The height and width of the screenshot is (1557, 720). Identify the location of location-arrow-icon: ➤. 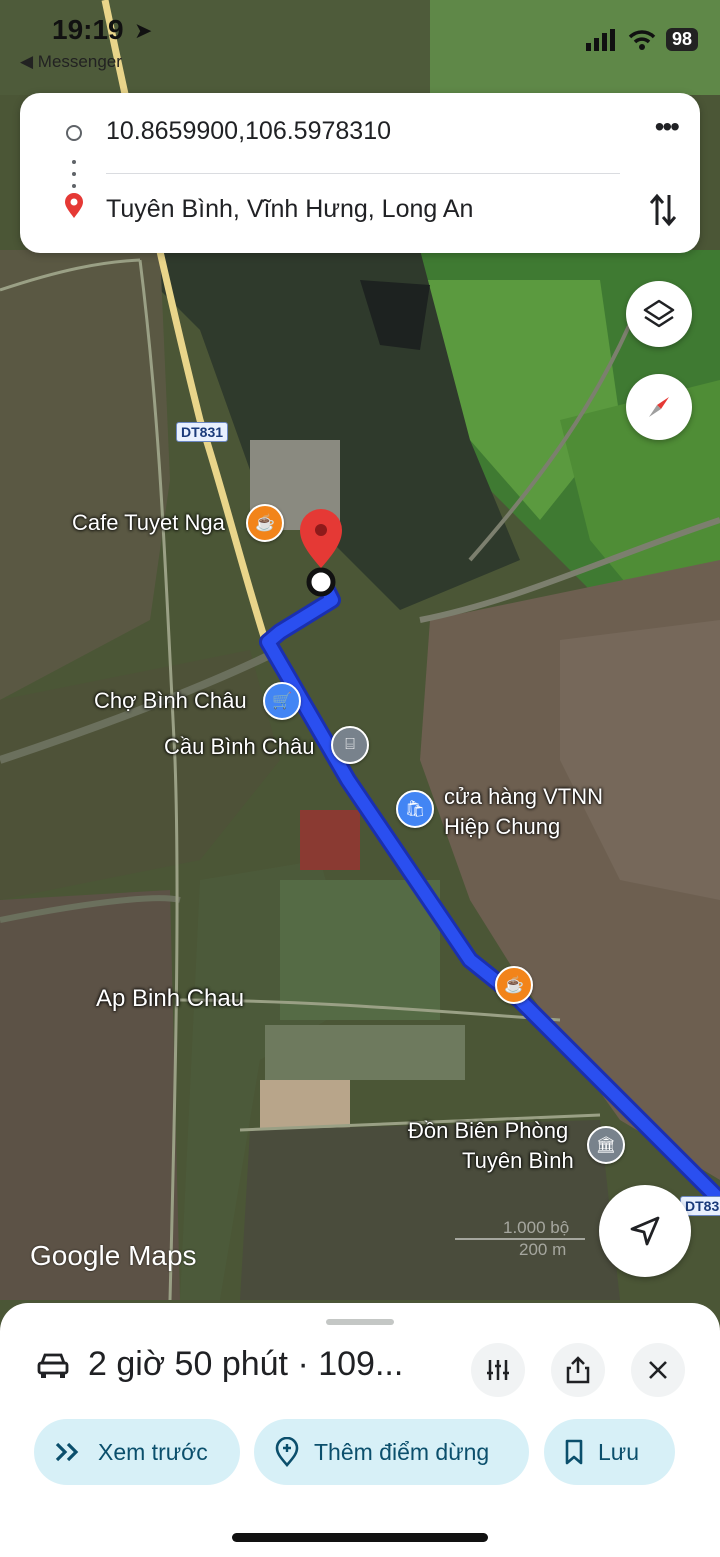
(143, 30).